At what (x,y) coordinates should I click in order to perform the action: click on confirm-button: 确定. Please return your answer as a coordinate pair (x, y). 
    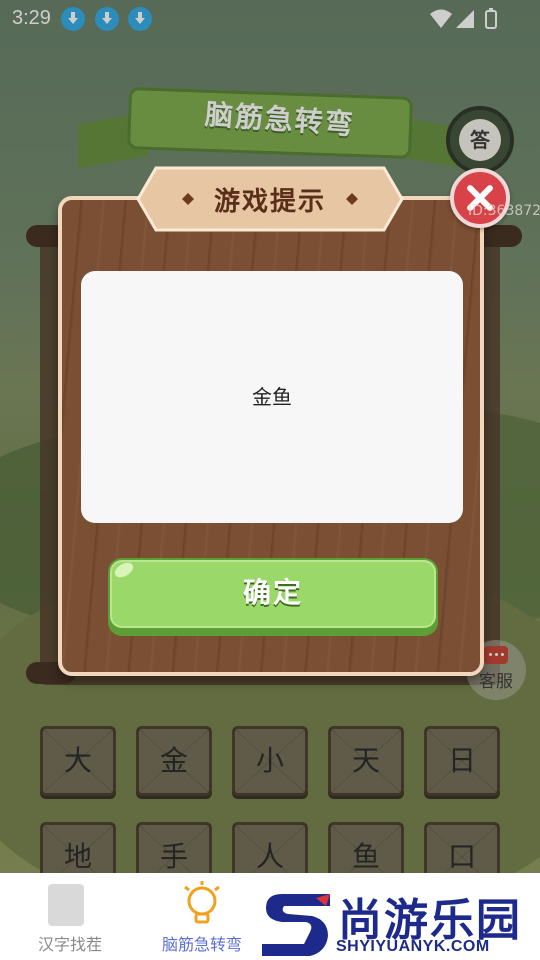
    Looking at the image, I should click on (273, 597).